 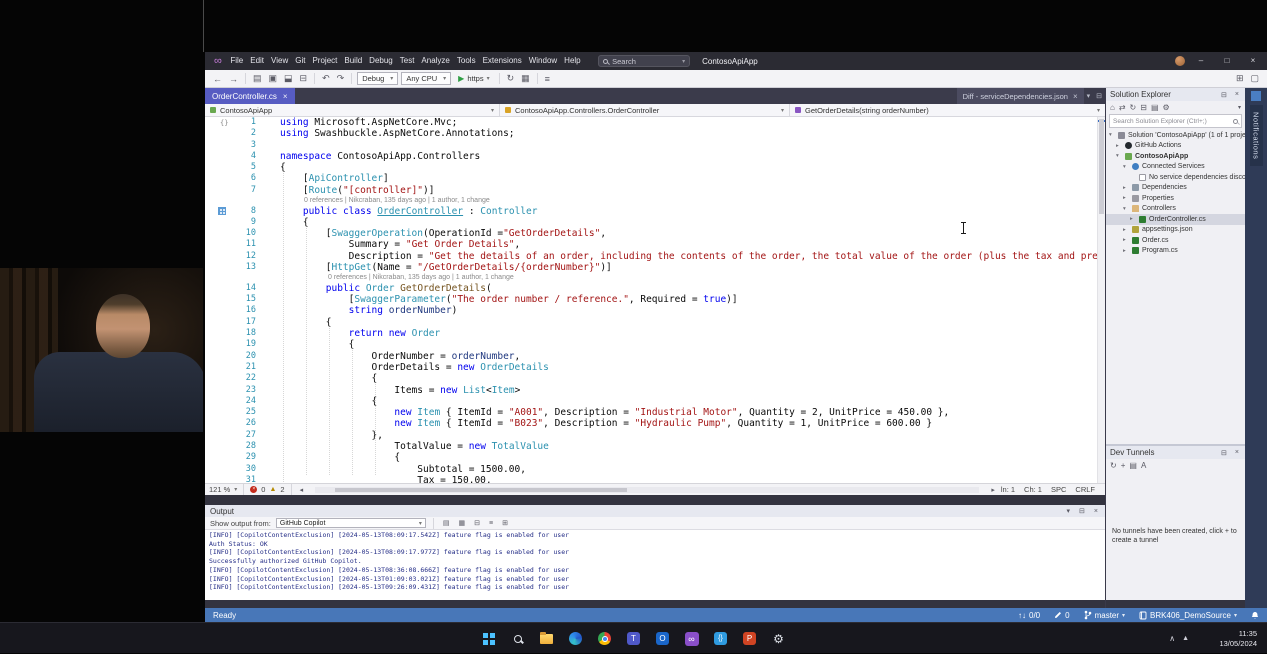 I want to click on line-number: 7, so click(x=234, y=190).